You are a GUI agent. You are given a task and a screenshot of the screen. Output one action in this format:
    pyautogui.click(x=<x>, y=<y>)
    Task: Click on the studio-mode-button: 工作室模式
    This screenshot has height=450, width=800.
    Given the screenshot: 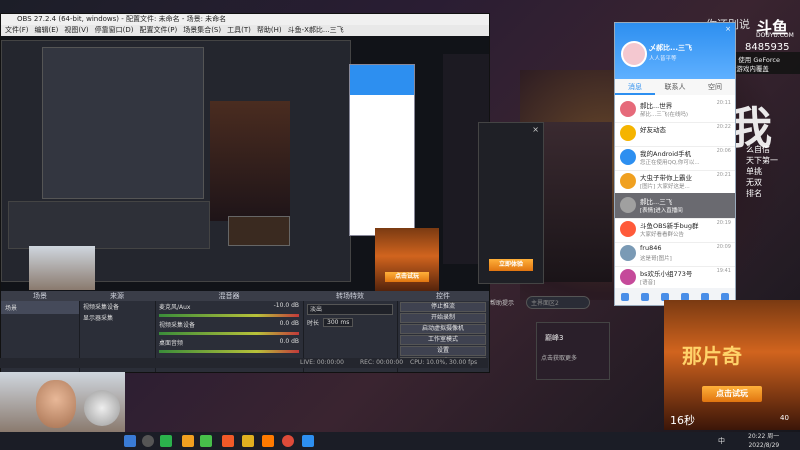 What is the action you would take?
    pyautogui.click(x=443, y=340)
    